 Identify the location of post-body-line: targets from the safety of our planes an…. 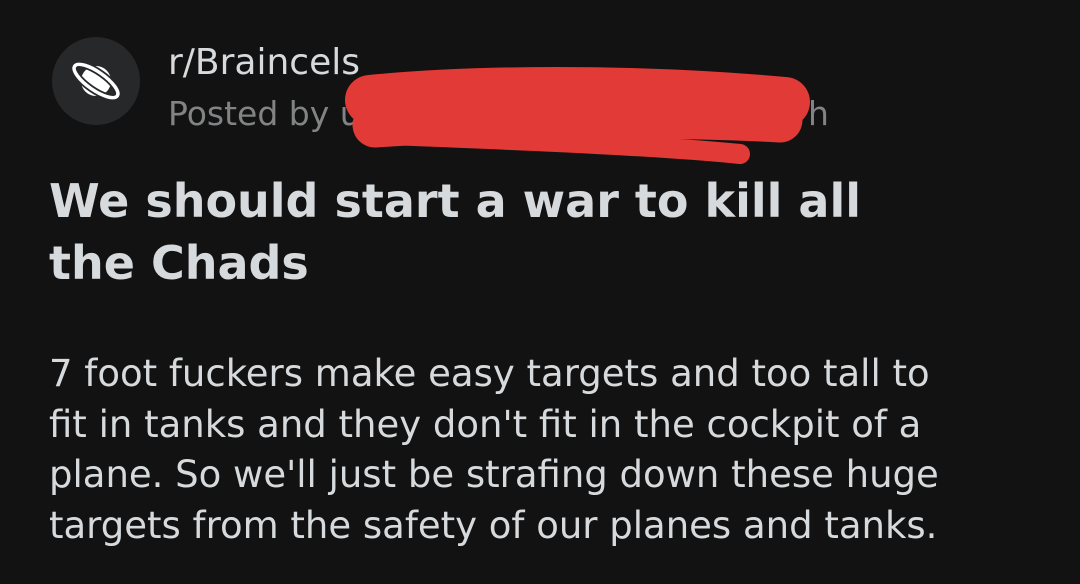
(493, 525).